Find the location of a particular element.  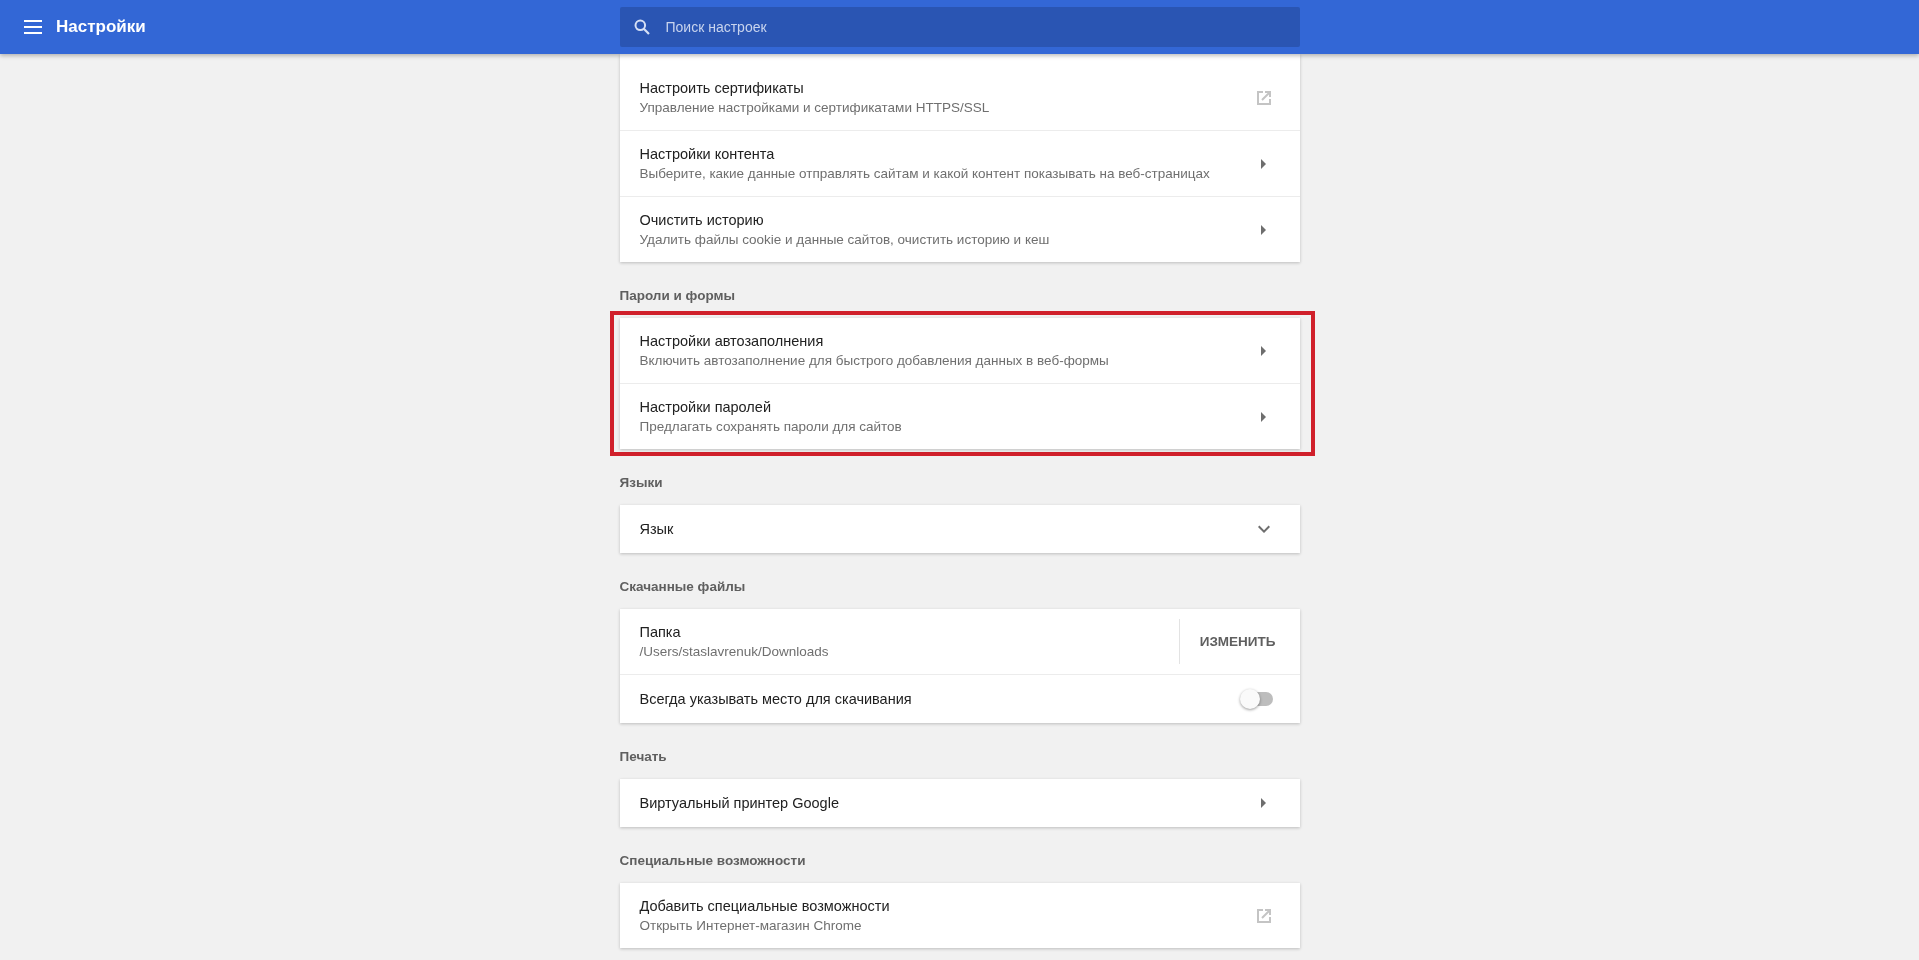

row-subtitle: Управление настройками и сертификатами HTTPS/SSL is located at coordinates (815, 107).